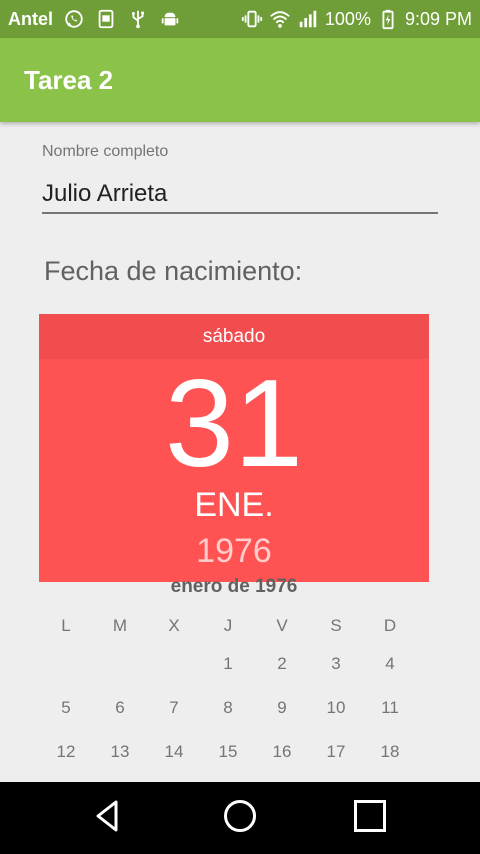 The image size is (480, 854). I want to click on calendar-weekday-header: X, so click(174, 625).